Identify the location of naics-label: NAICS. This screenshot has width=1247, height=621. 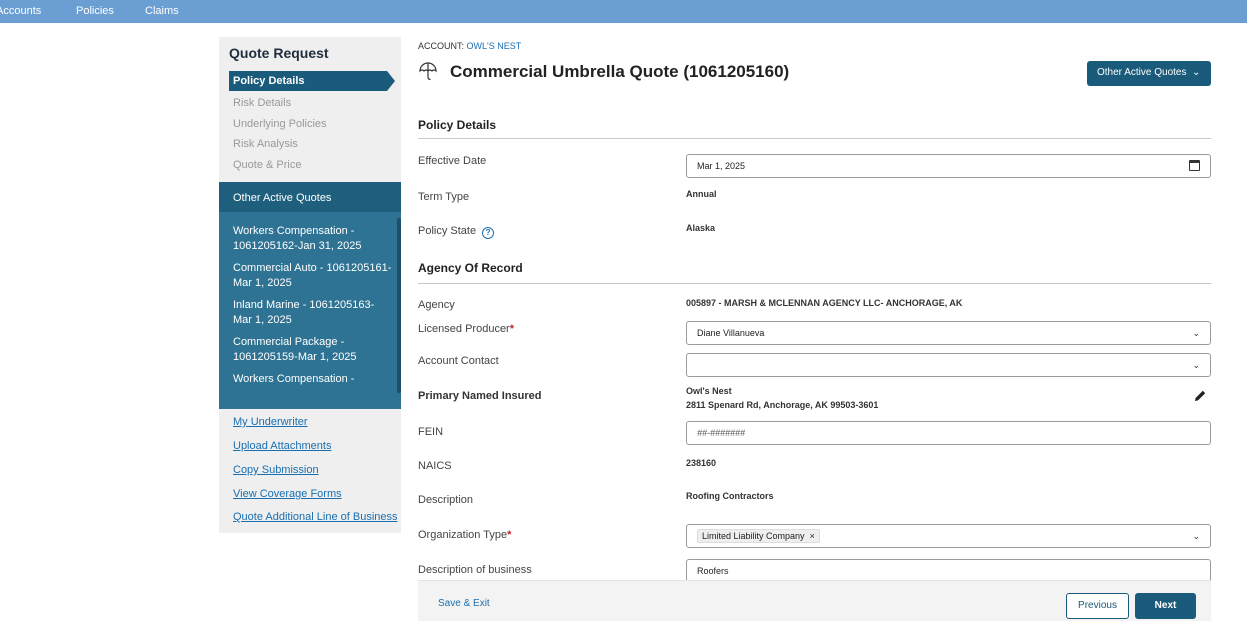
(435, 466).